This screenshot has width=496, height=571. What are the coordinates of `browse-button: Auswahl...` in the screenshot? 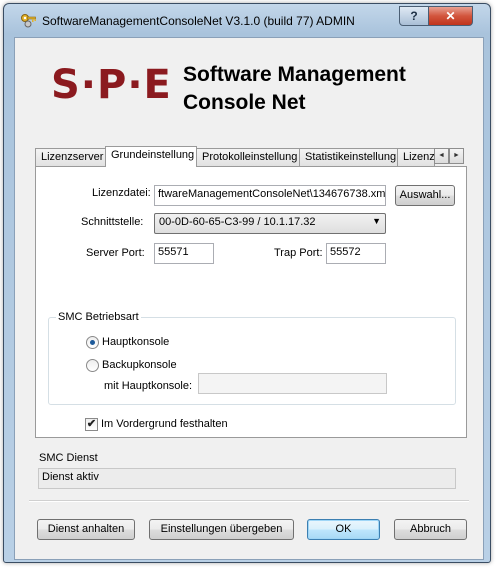 It's located at (425, 195).